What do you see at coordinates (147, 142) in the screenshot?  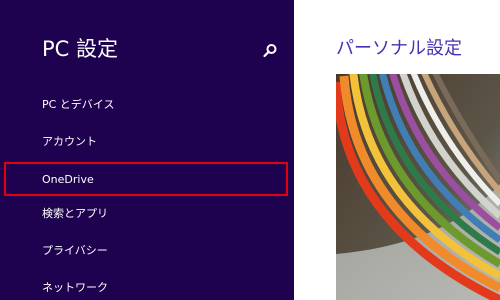 I see `sidebar-item-accounts: アカウント` at bounding box center [147, 142].